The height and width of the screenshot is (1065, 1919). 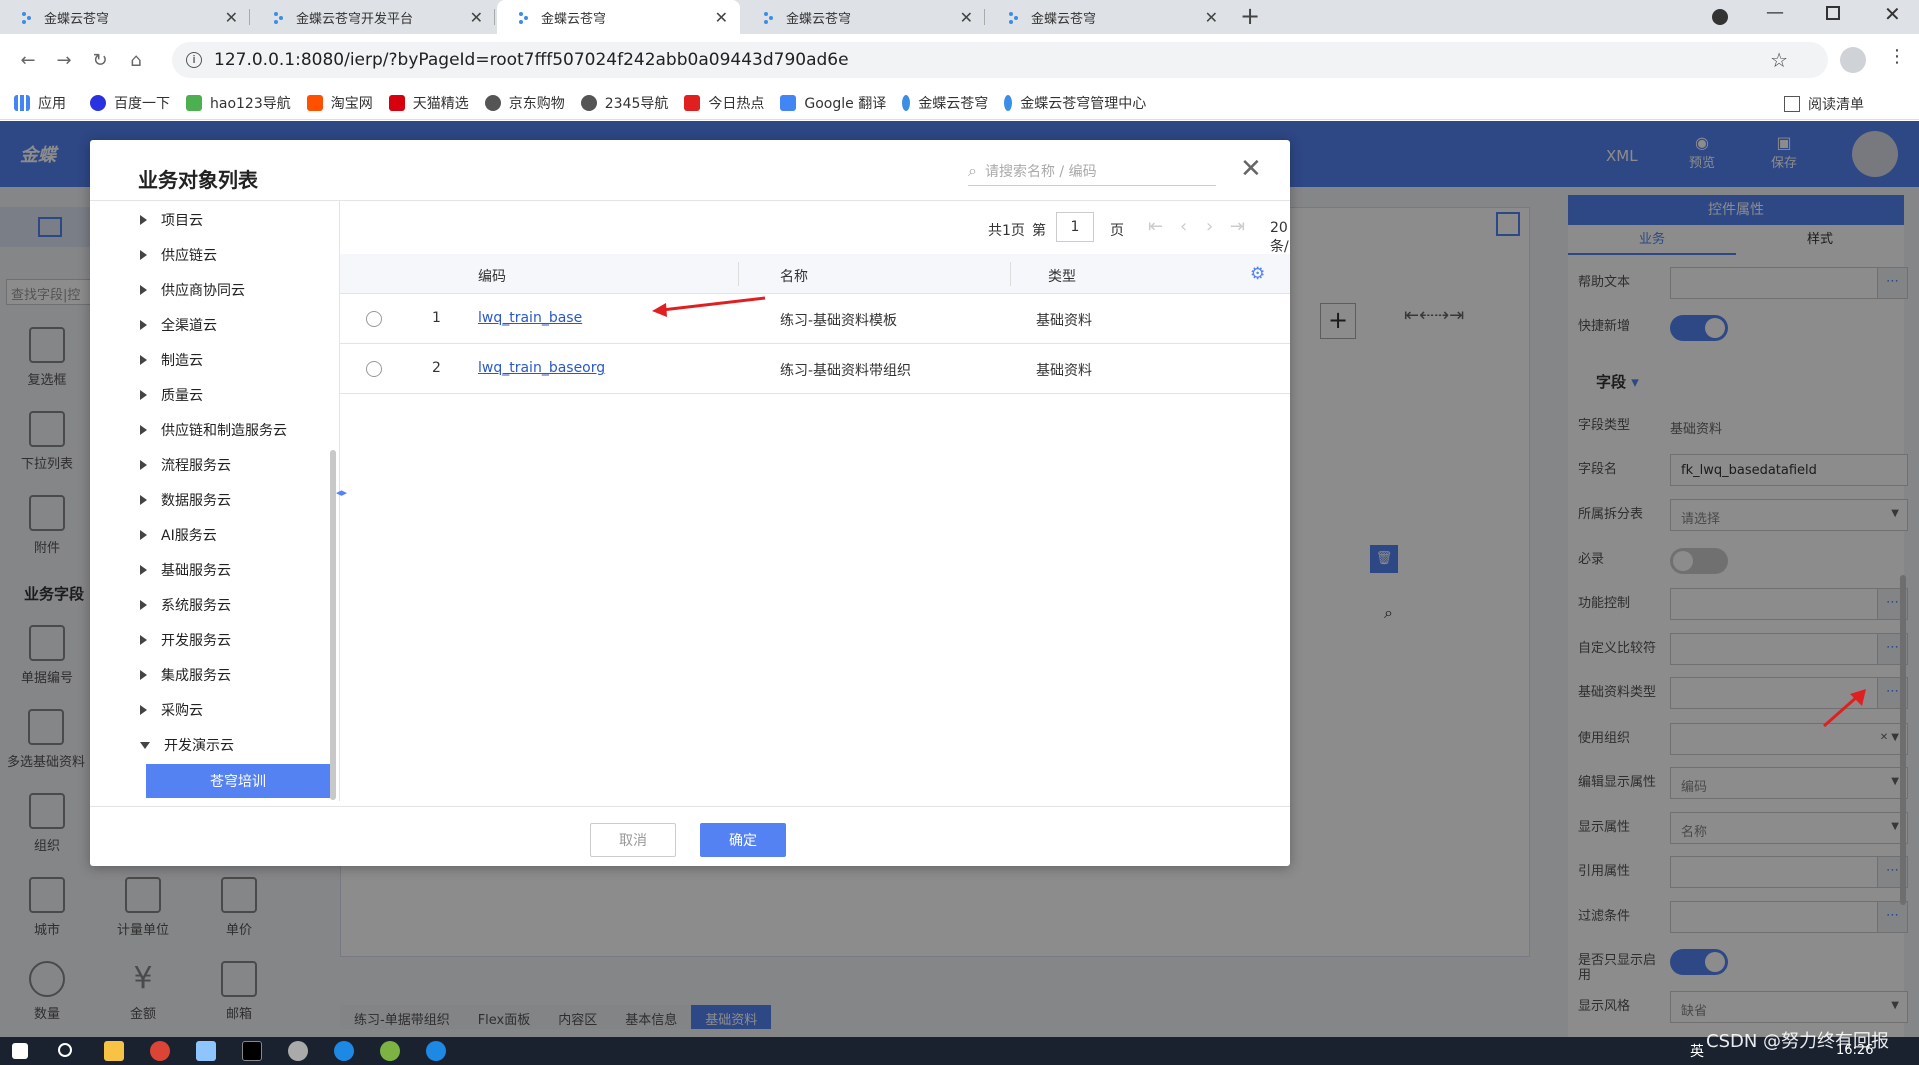 I want to click on tree-item-selected: 苍穹培训, so click(x=238, y=781).